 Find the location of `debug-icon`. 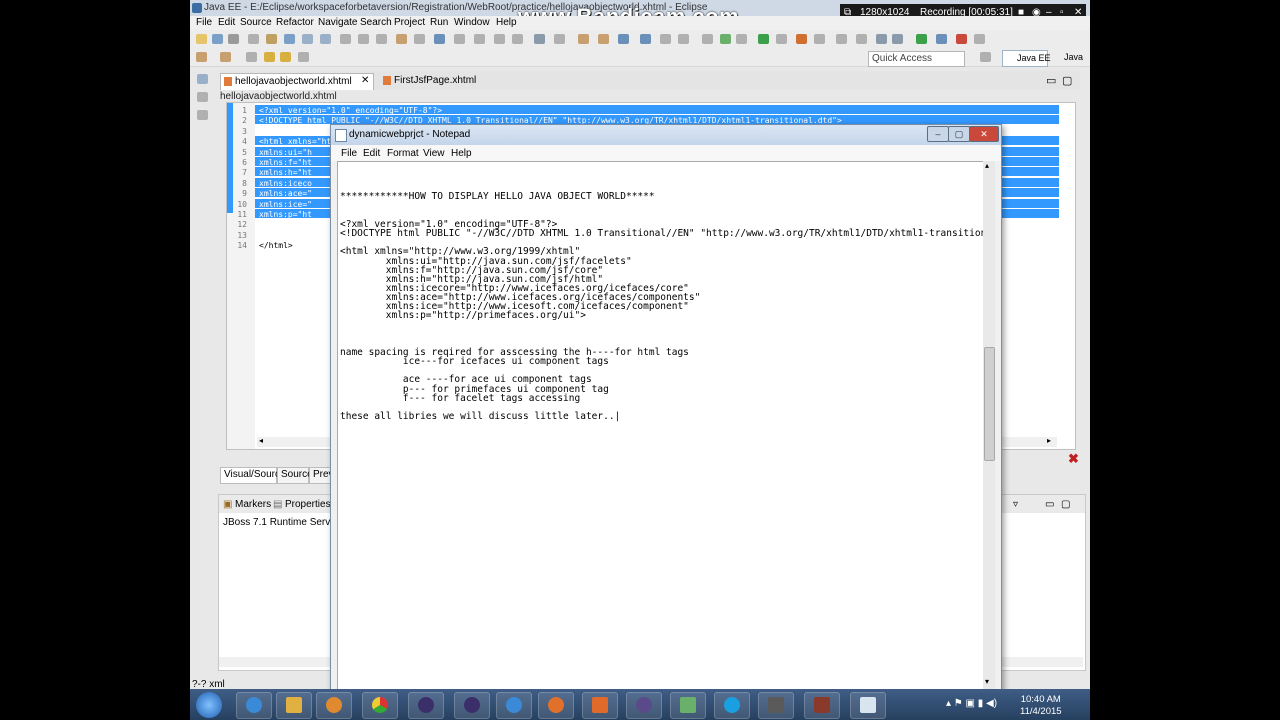

debug-icon is located at coordinates (941, 39).